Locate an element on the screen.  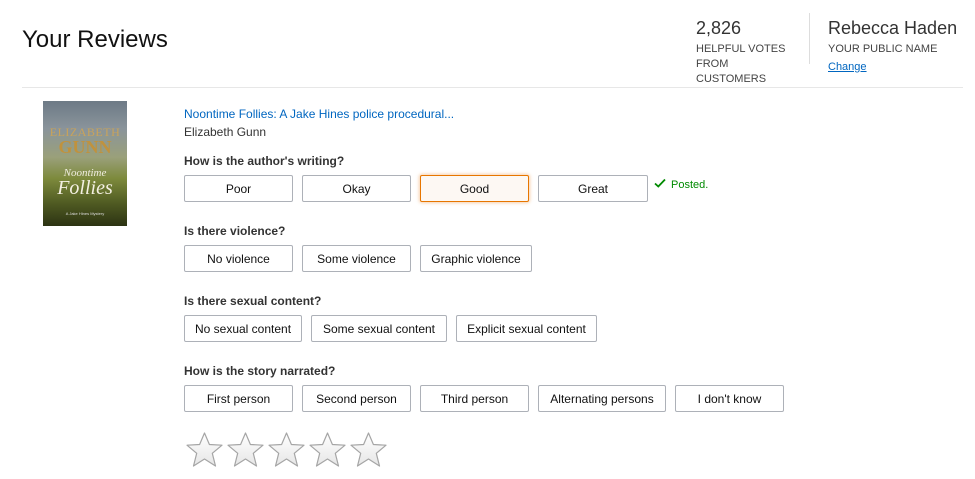
book-author: Elizabeth Gunn is located at coordinates (225, 132).